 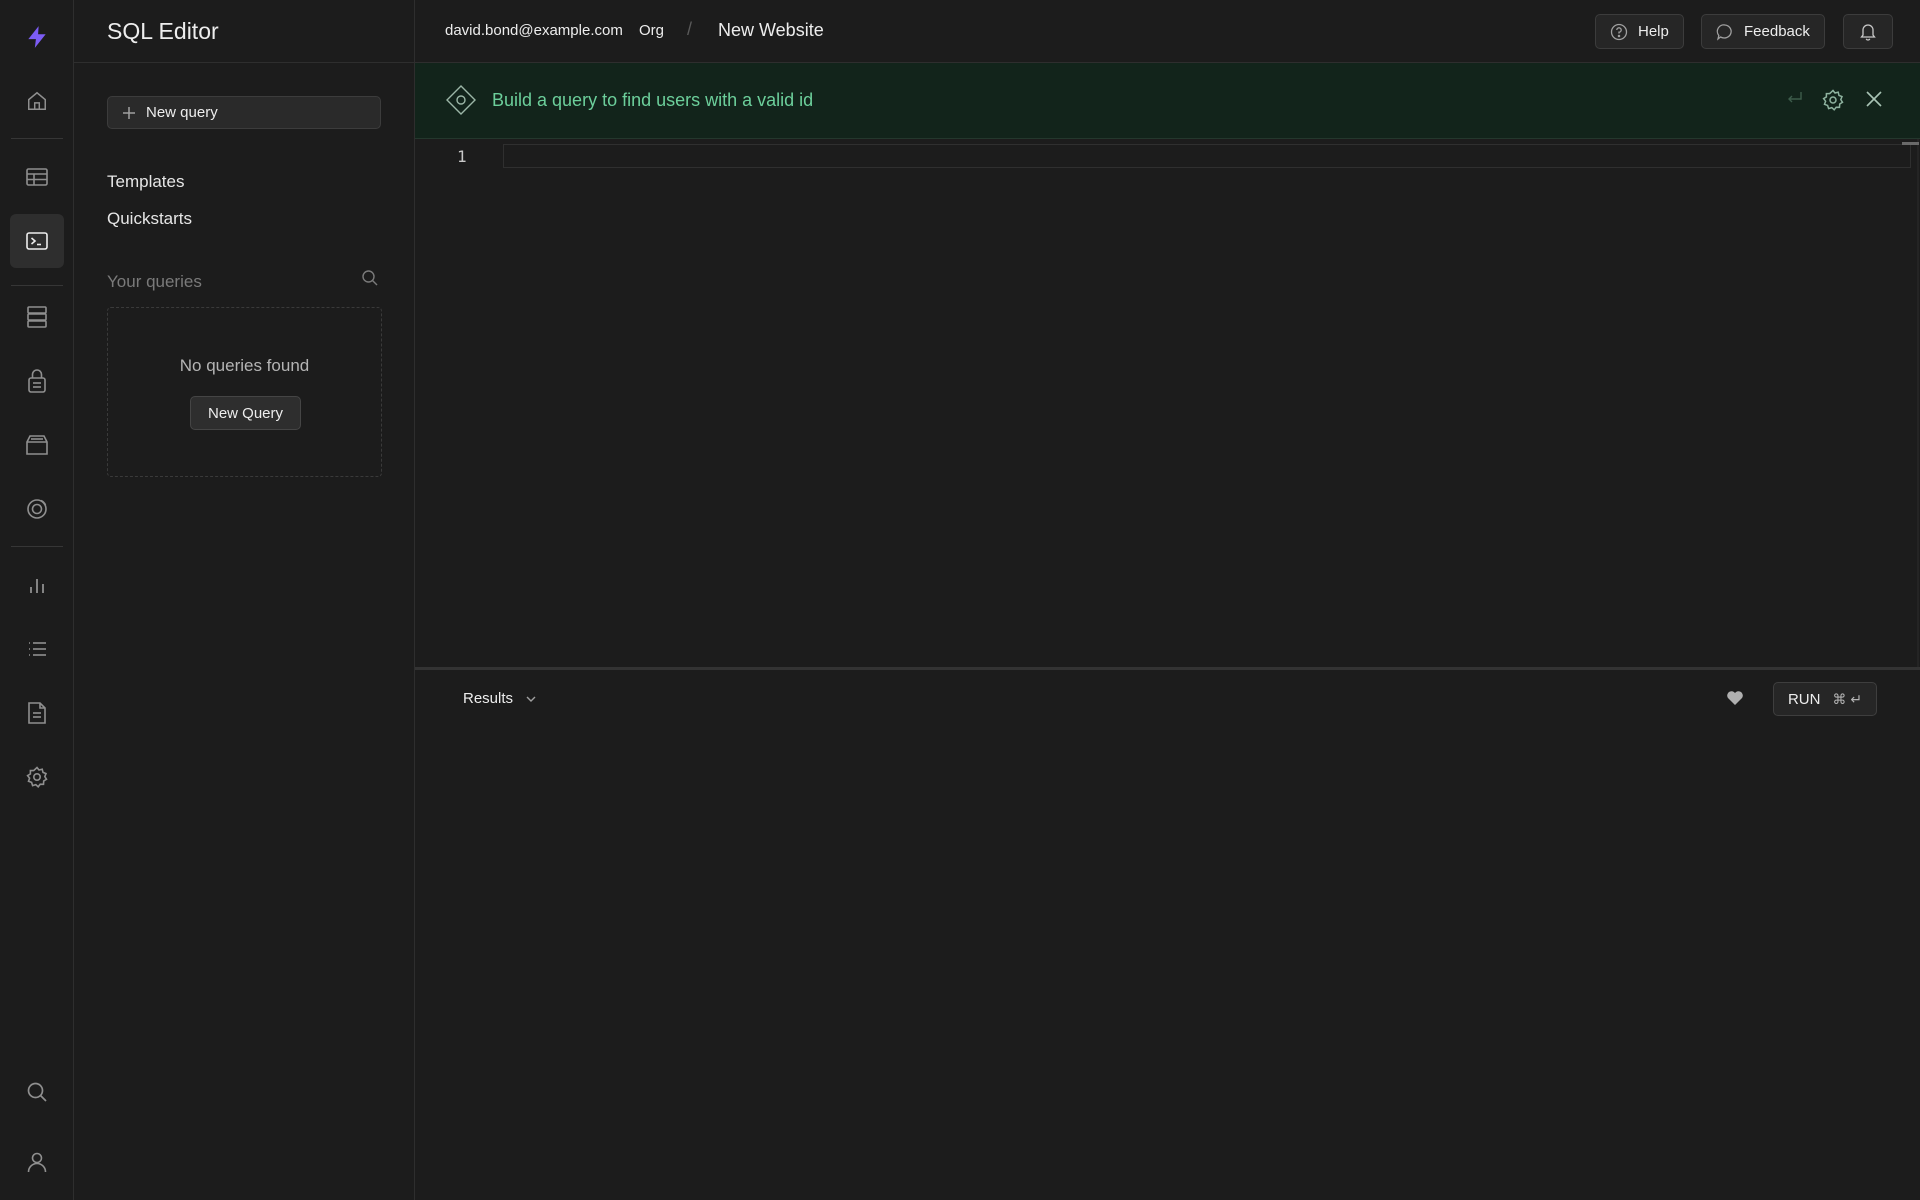 I want to click on help-button: Help, so click(x=1639, y=31).